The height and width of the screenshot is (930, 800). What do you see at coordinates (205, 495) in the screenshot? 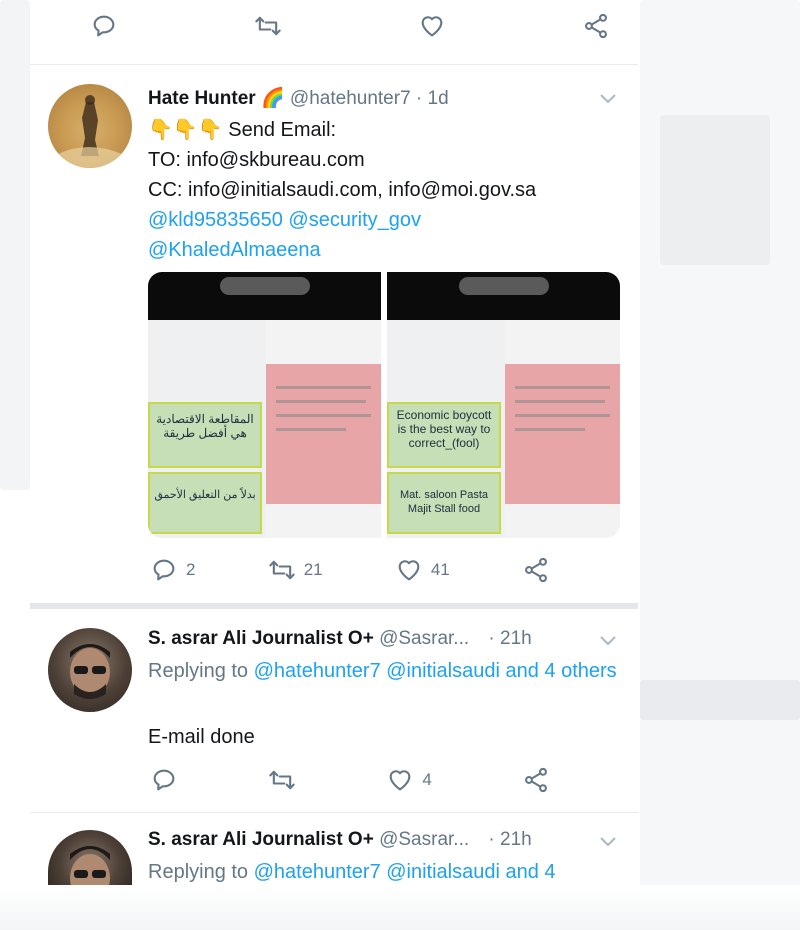
I see `image-text: بدلاً من التعليق الأحمق` at bounding box center [205, 495].